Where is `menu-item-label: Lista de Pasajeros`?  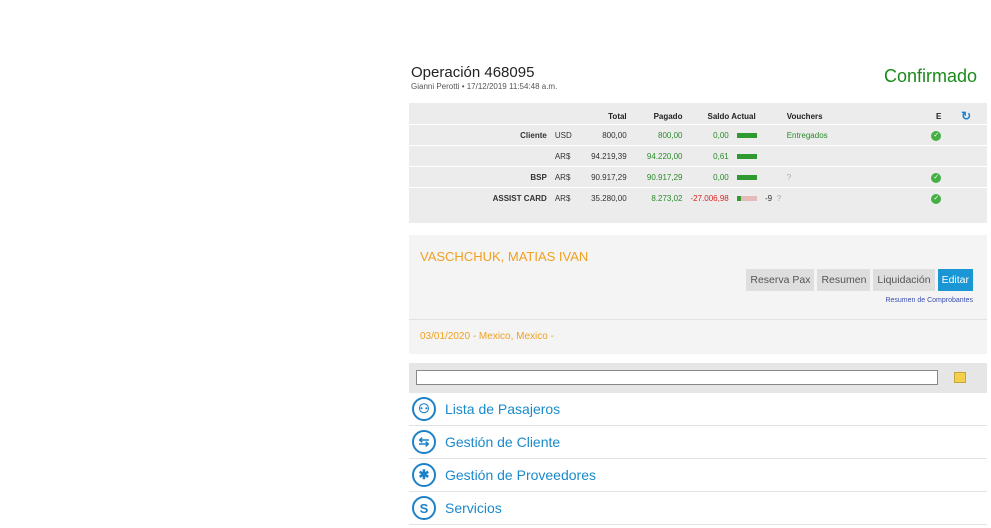 menu-item-label: Lista de Pasajeros is located at coordinates (502, 409).